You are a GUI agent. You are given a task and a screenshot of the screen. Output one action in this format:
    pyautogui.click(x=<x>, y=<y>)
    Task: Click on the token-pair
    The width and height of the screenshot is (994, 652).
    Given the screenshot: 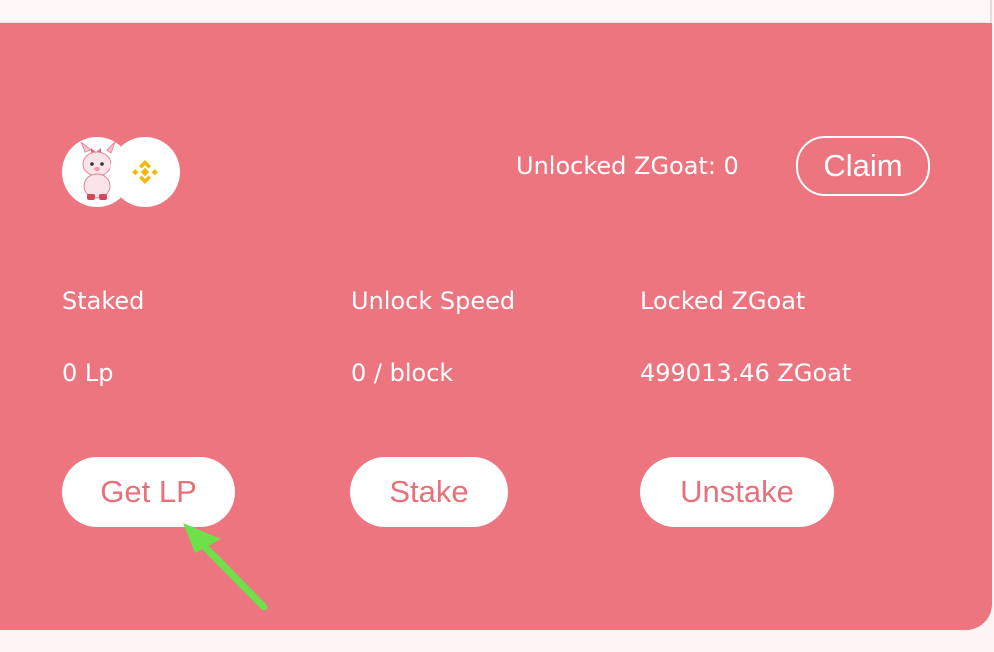 What is the action you would take?
    pyautogui.click(x=122, y=173)
    